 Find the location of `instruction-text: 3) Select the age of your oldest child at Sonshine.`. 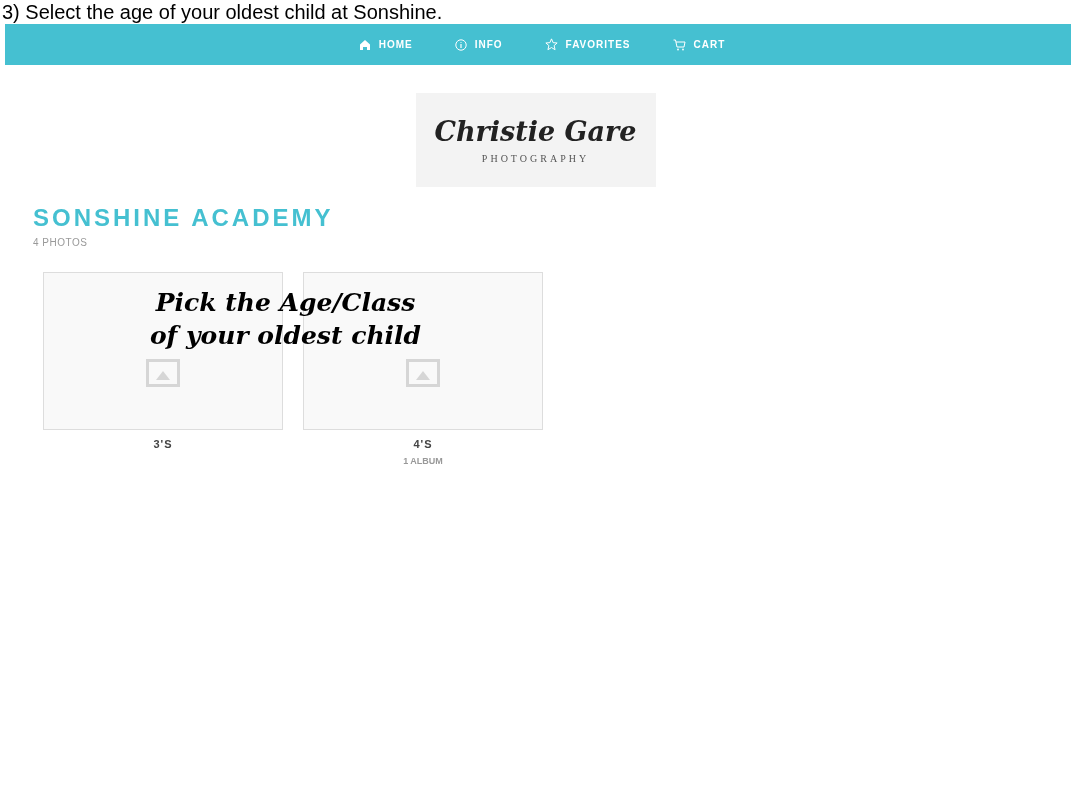

instruction-text: 3) Select the age of your oldest child at Sonshine. is located at coordinates (222, 12).